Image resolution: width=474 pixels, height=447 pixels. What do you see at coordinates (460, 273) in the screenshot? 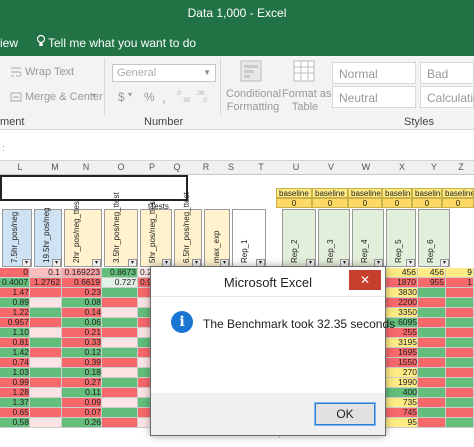
I see `data-cell: 9` at bounding box center [460, 273].